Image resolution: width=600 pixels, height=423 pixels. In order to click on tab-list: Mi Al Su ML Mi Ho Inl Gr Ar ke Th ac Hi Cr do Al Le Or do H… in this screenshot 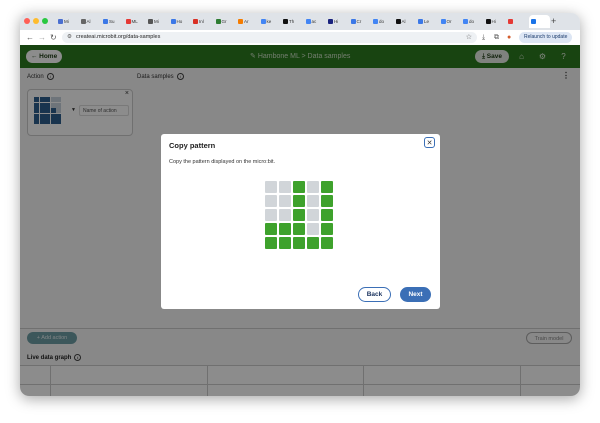, I will do `click(303, 22)`.